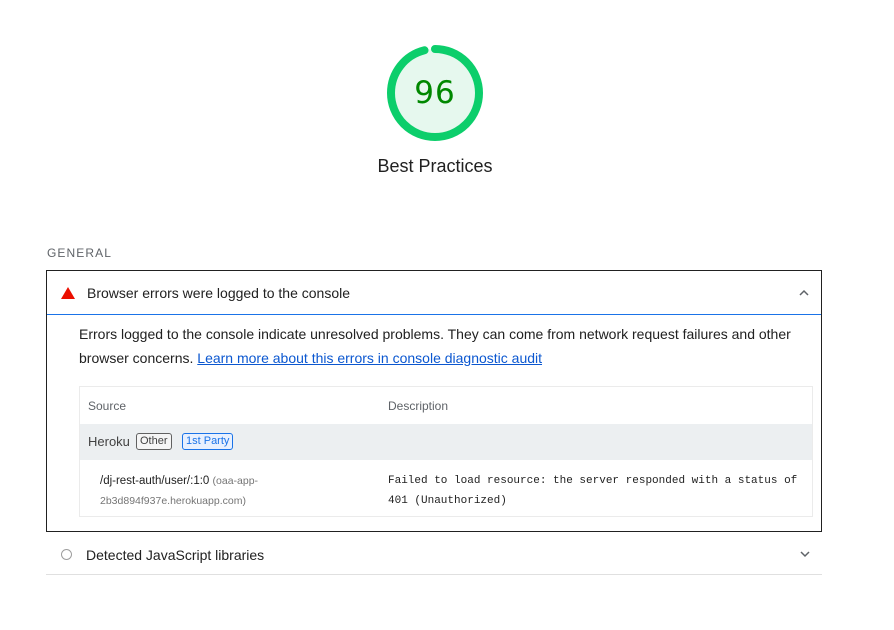 The height and width of the screenshot is (630, 894). Describe the element at coordinates (435, 166) in the screenshot. I see `score-title: Best Practices` at that location.